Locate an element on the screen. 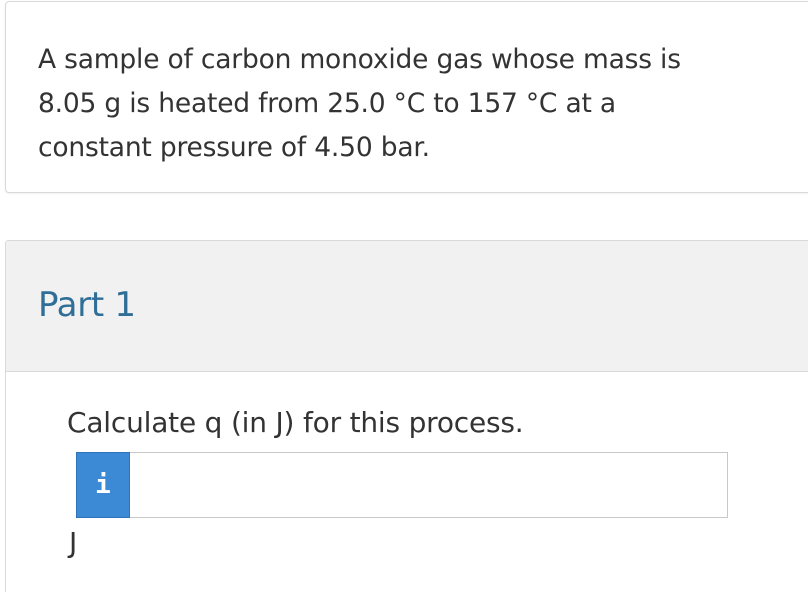 Image resolution: width=808 pixels, height=592 pixels. answer-row: i is located at coordinates (402, 485).